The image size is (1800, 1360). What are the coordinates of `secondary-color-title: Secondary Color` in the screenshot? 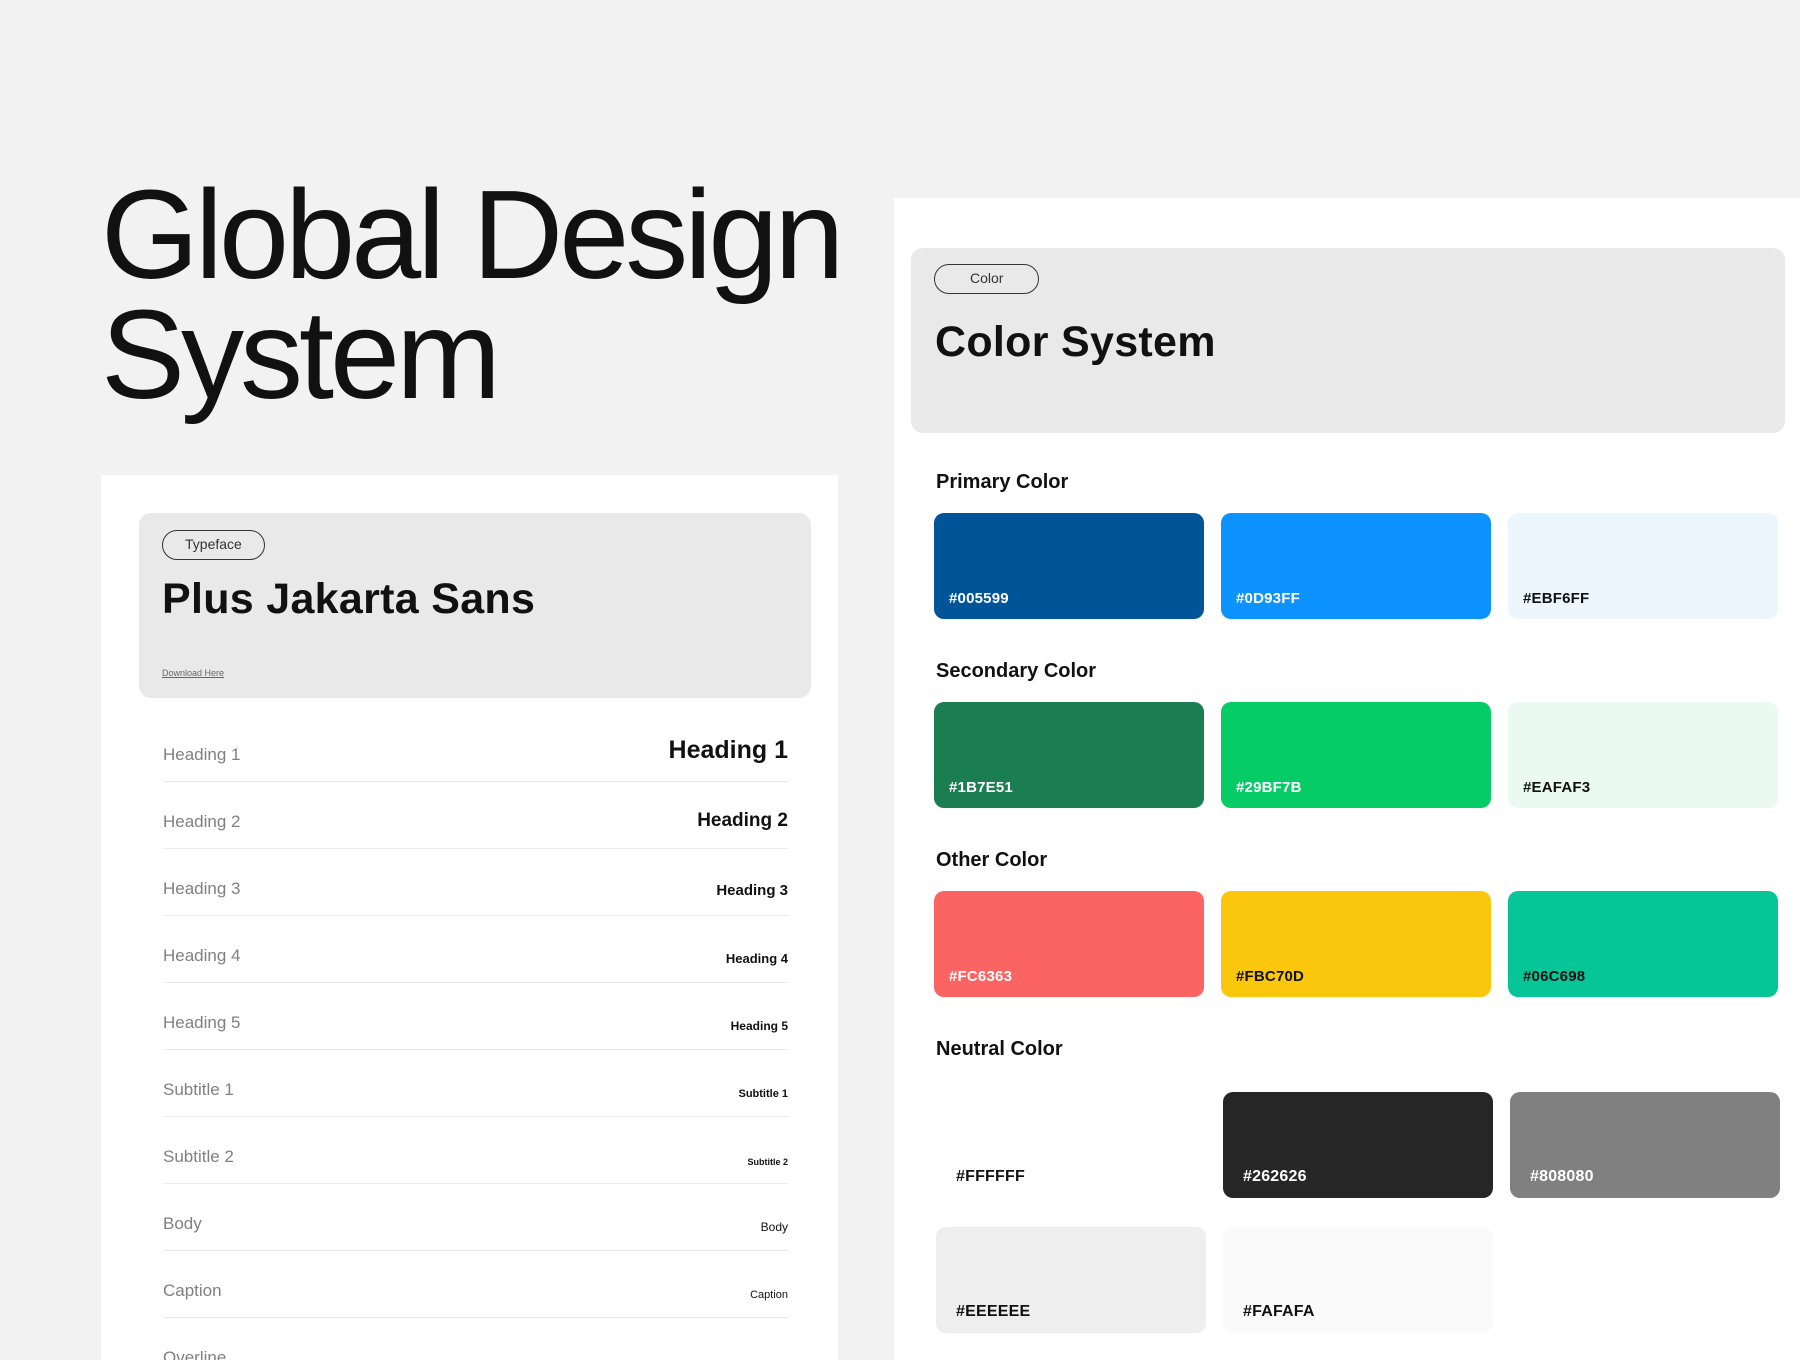 It's located at (1016, 671).